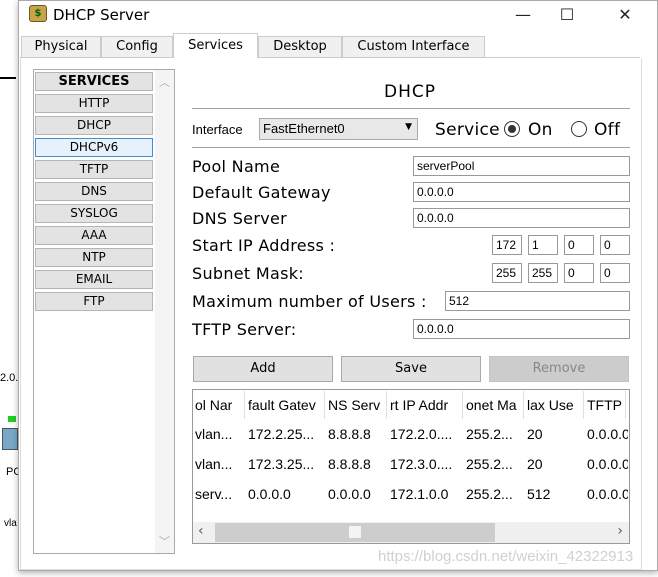 This screenshot has height=577, width=658. What do you see at coordinates (164, 541) in the screenshot?
I see `chevron-down-icon: ﹀` at bounding box center [164, 541].